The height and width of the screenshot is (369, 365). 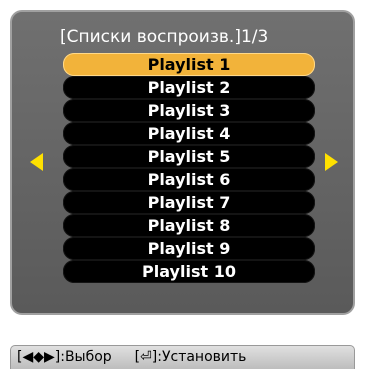 What do you see at coordinates (189, 202) in the screenshot?
I see `playlist-item-7: Playlist 7` at bounding box center [189, 202].